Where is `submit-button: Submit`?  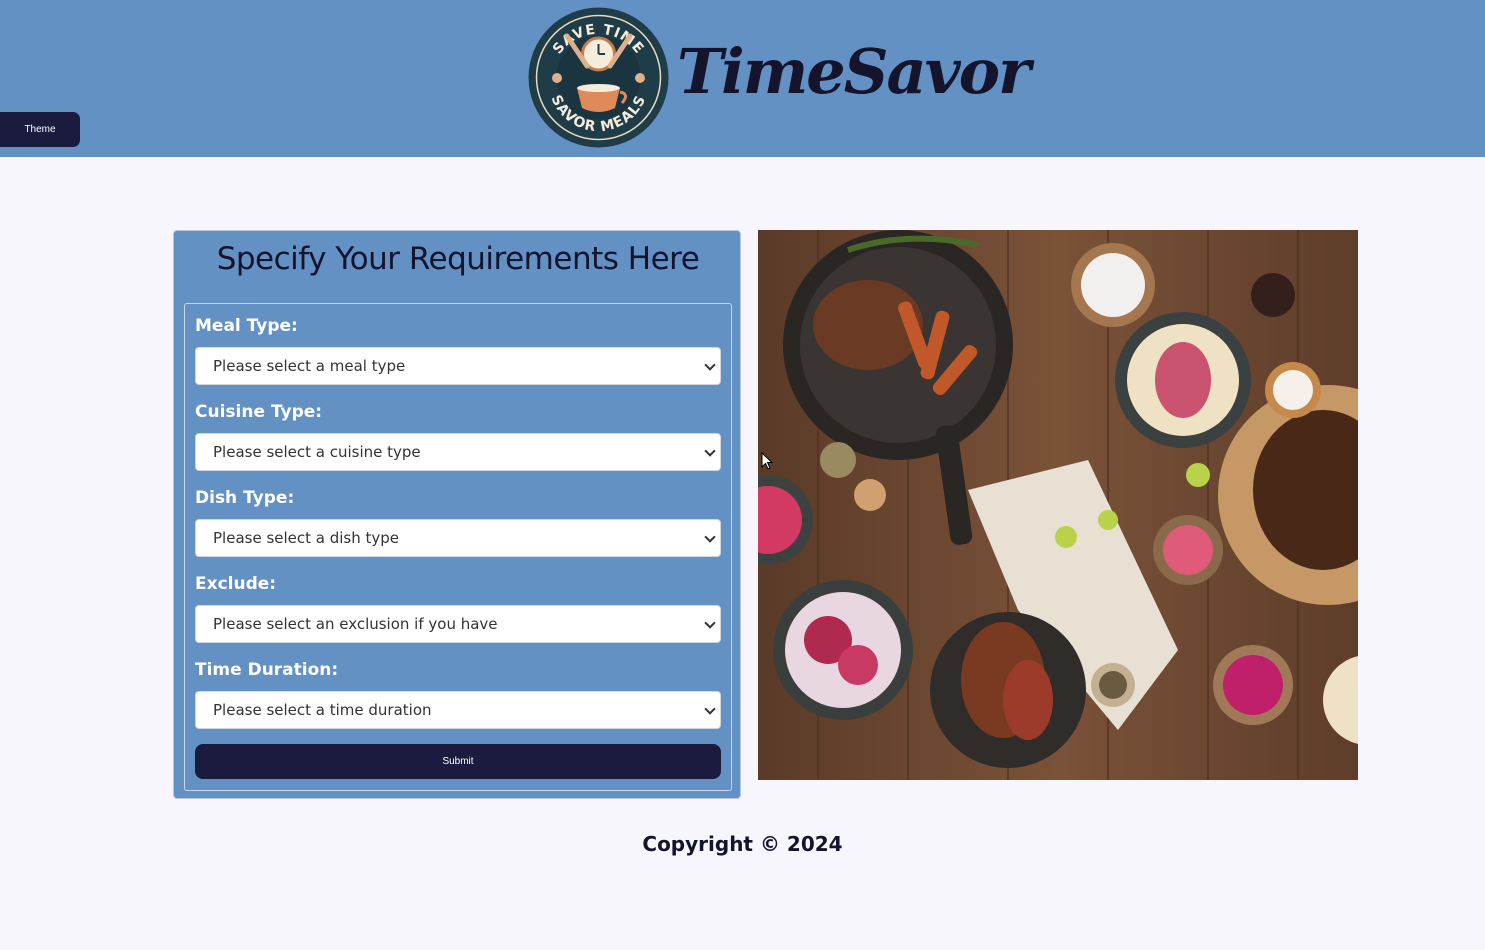
submit-button: Submit is located at coordinates (458, 761).